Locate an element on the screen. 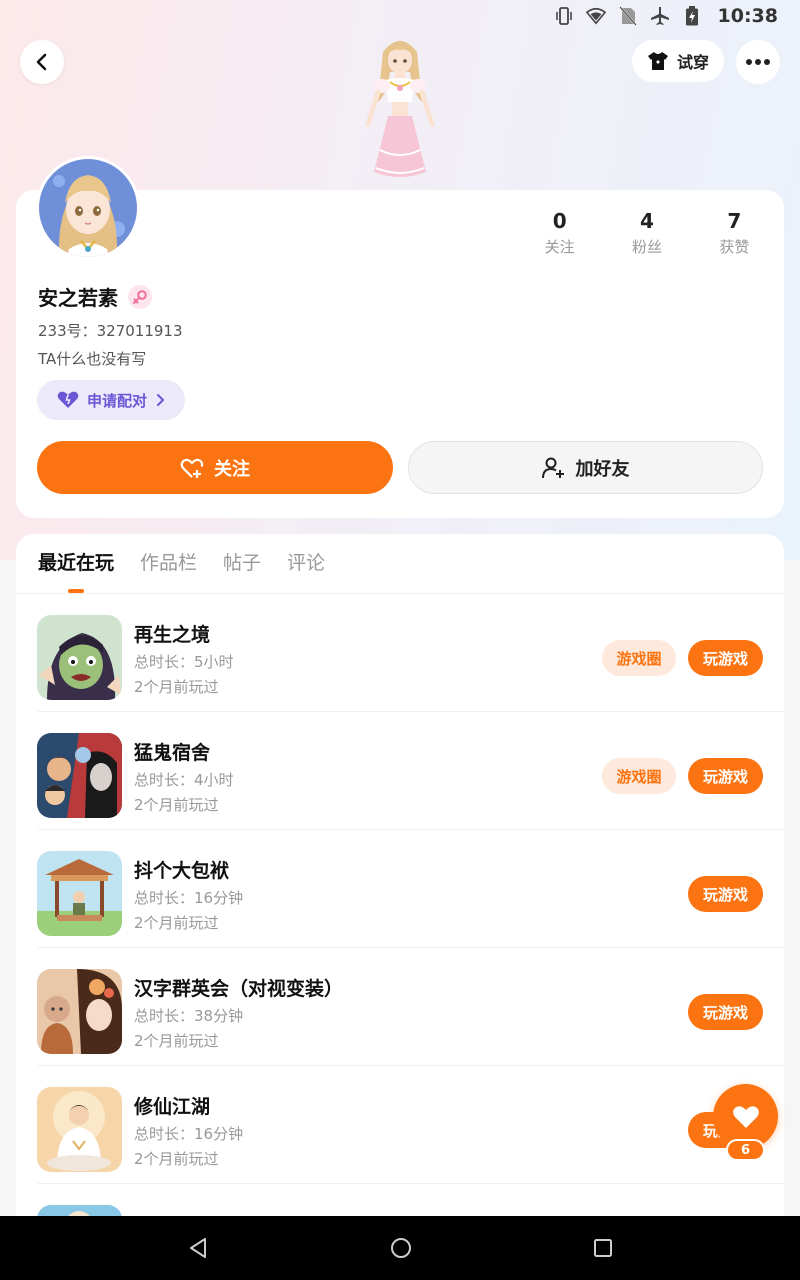  tab-label: 帖子 is located at coordinates (242, 563).